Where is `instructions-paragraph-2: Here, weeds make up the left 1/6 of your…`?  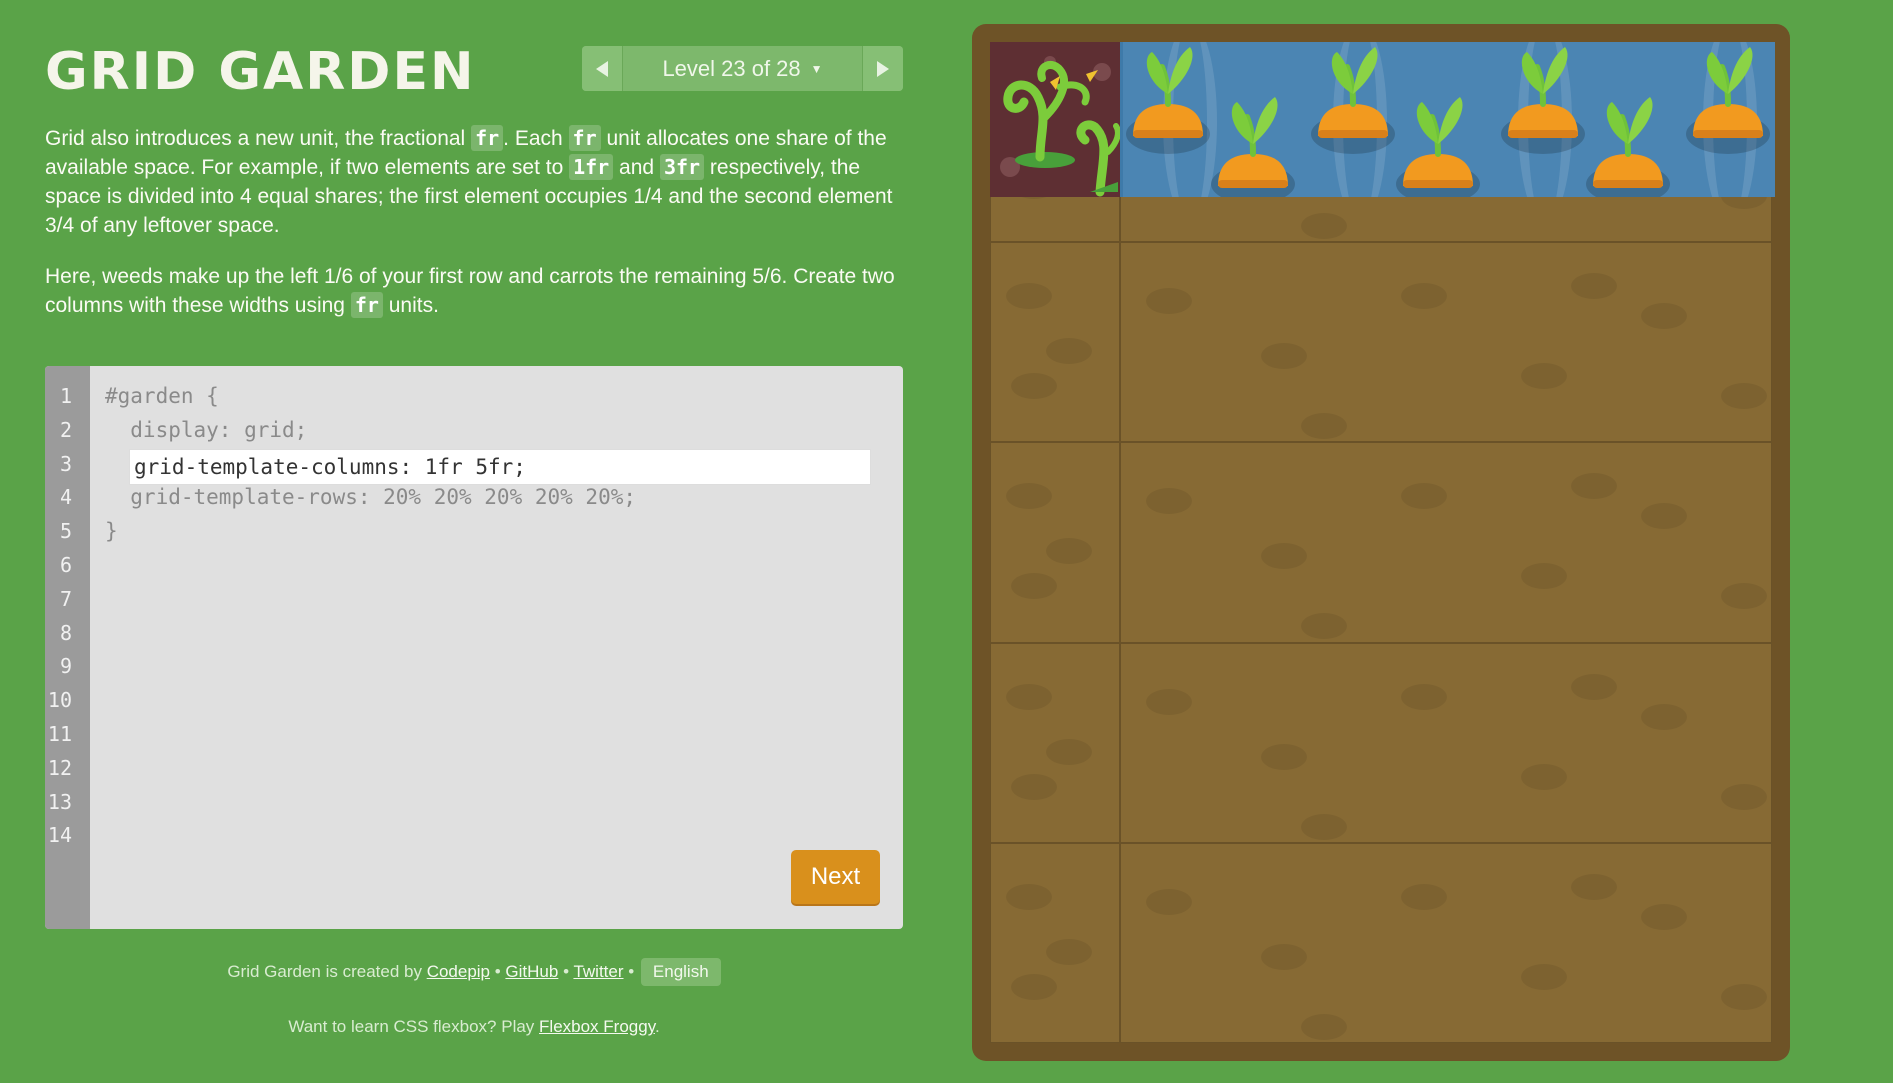
instructions-paragraph-2: Here, weeds make up the left 1/6 of your… is located at coordinates (474, 291).